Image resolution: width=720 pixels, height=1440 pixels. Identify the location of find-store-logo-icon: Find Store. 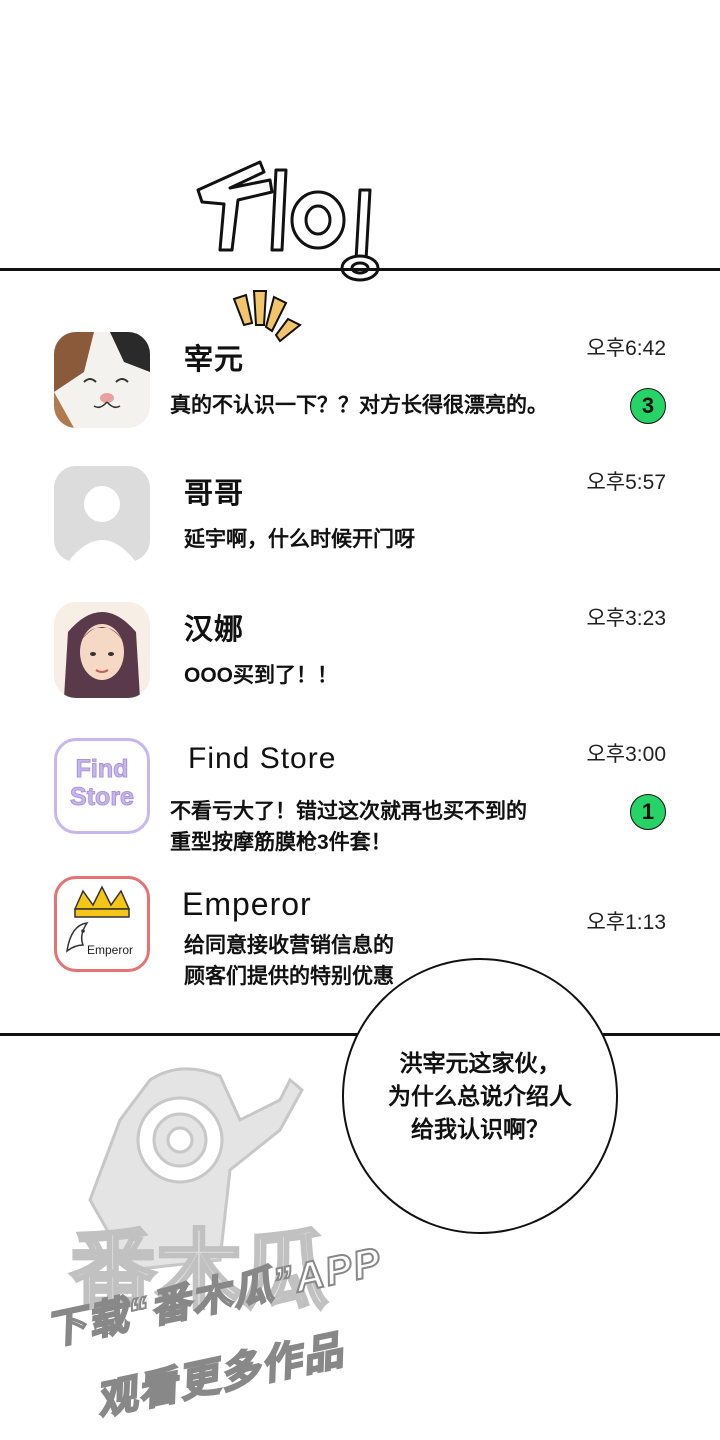
(102, 786).